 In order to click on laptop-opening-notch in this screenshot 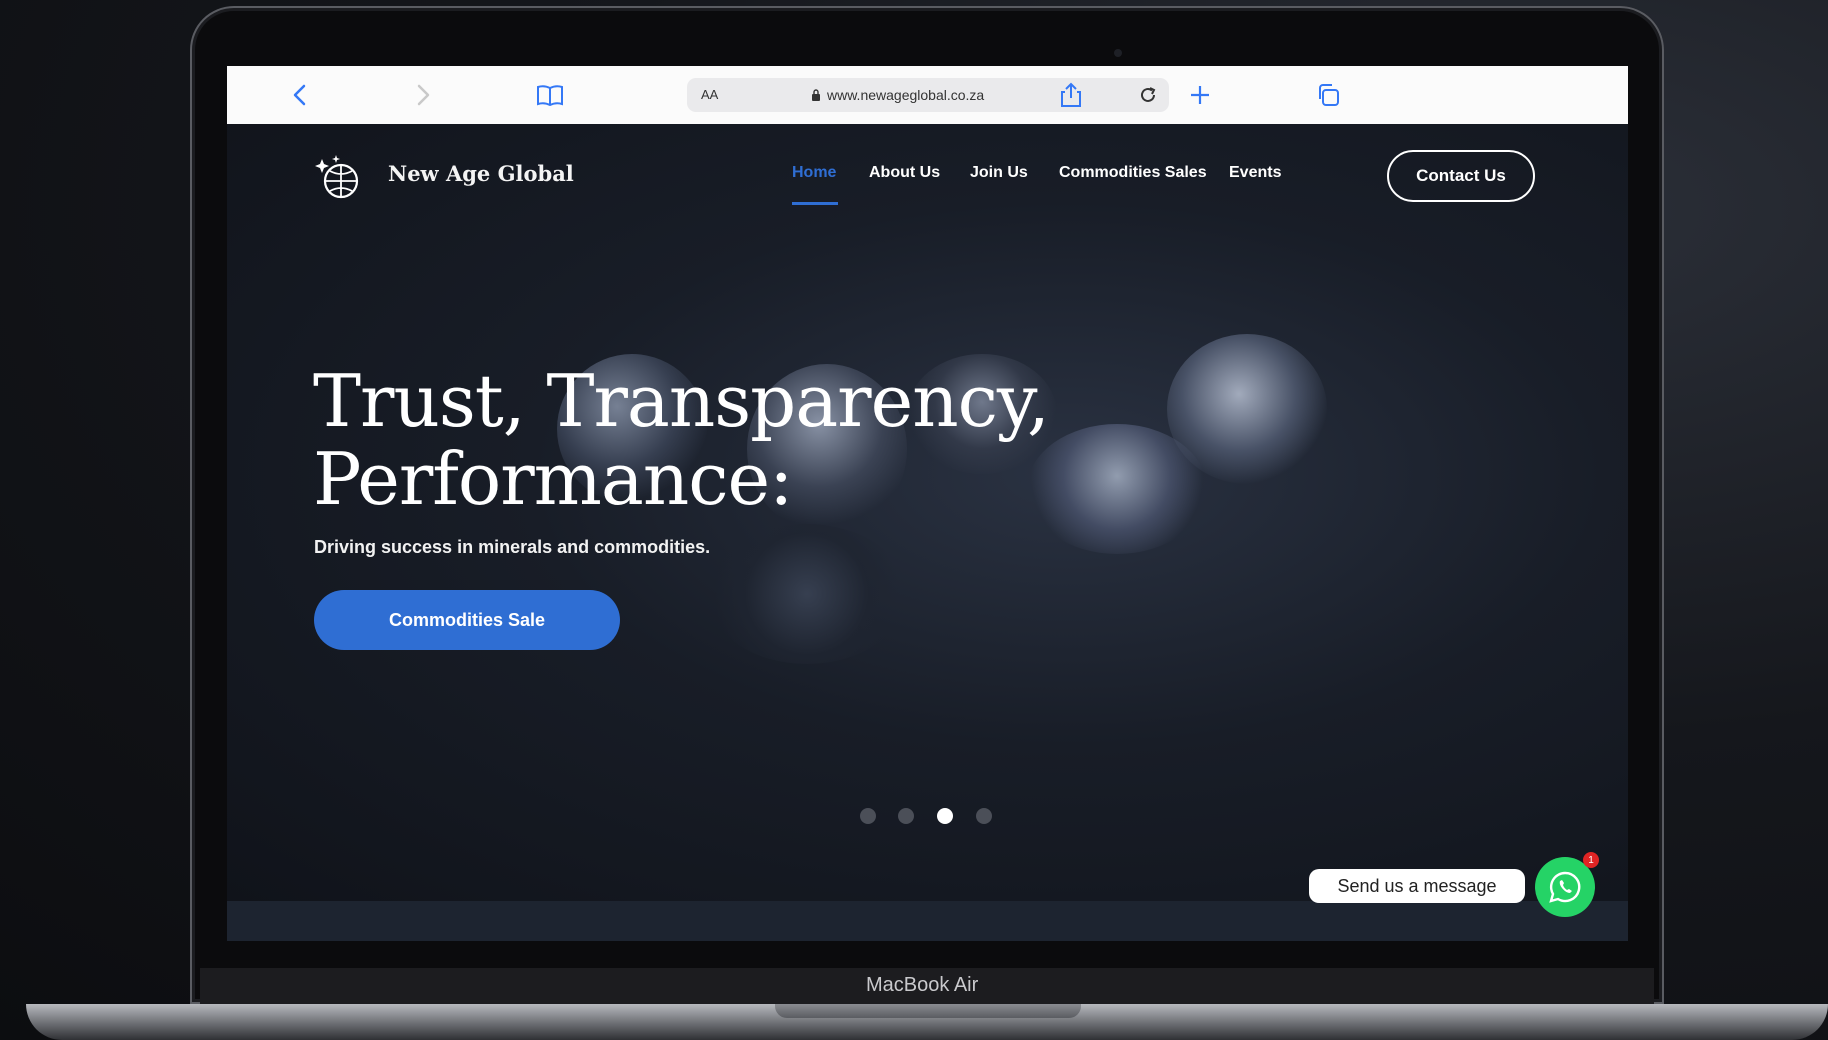, I will do `click(928, 1011)`.